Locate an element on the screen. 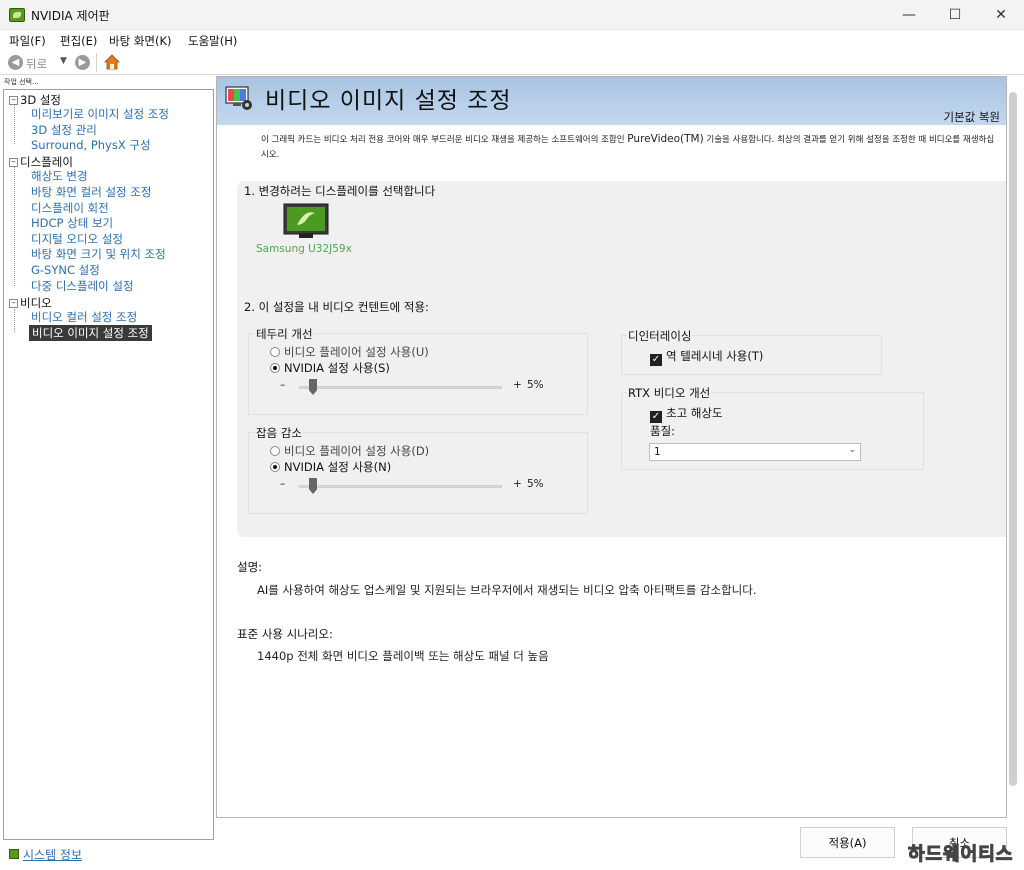 Image resolution: width=1024 pixels, height=870 pixels. display-monitor-icon is located at coordinates (306, 221).